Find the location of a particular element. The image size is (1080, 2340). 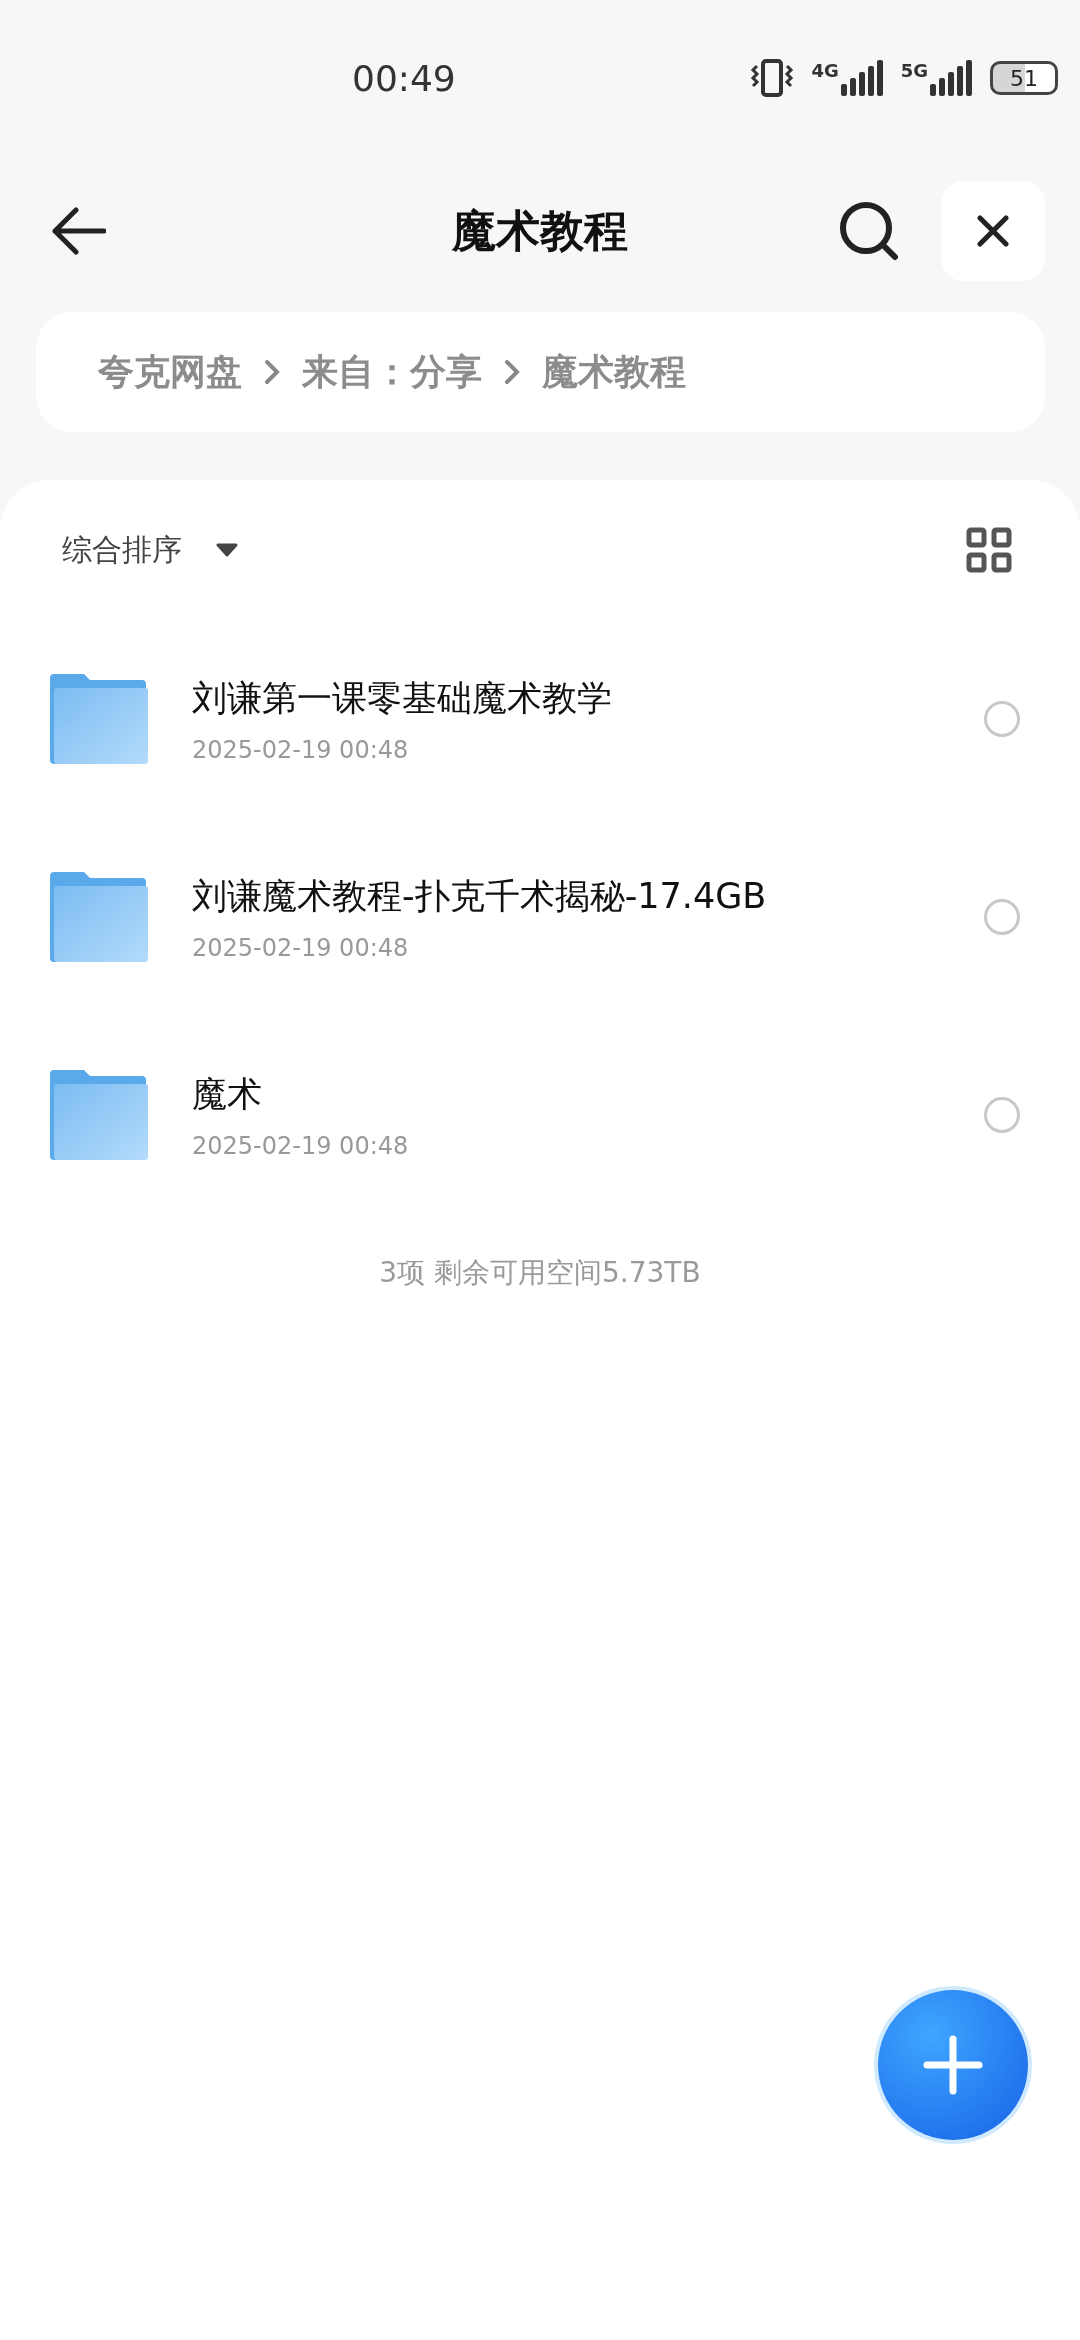

grid-view-icon is located at coordinates (989, 550).